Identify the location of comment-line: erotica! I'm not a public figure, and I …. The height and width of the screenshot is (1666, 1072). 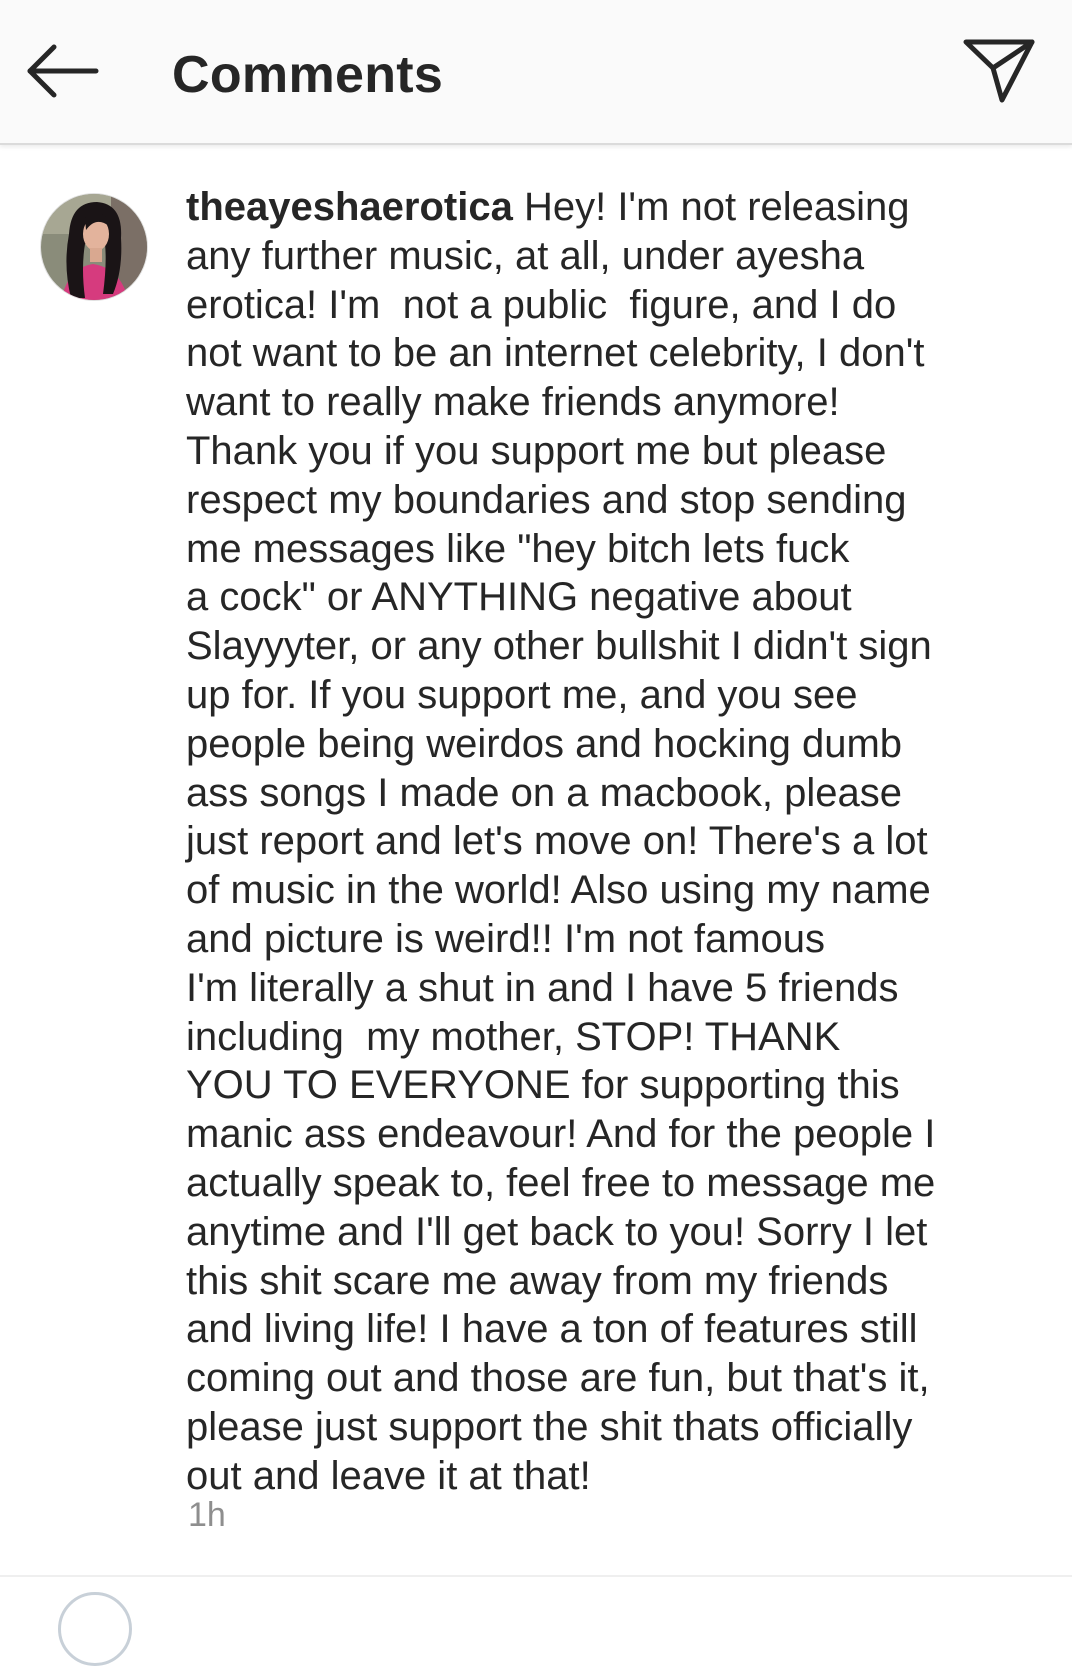
(541, 304).